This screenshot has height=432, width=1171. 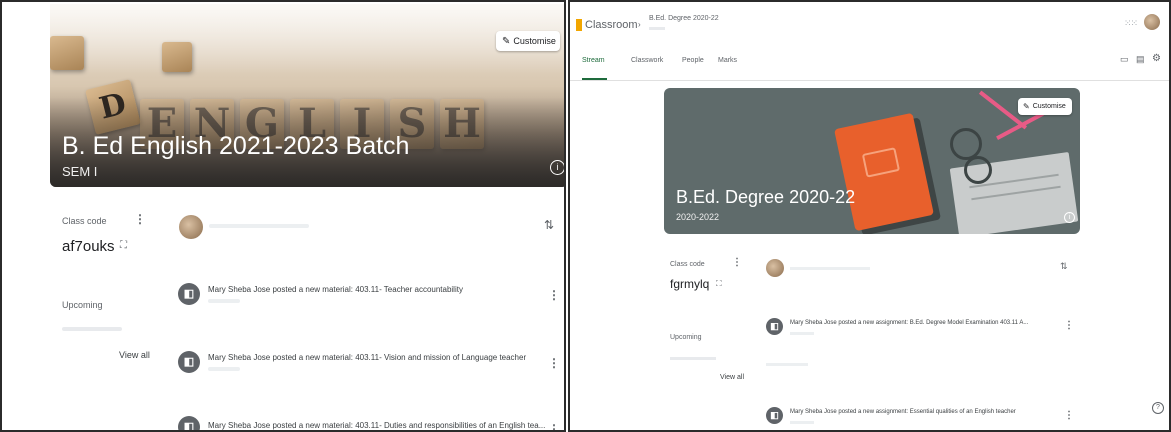 I want to click on class-section: SEM I, so click(x=80, y=171).